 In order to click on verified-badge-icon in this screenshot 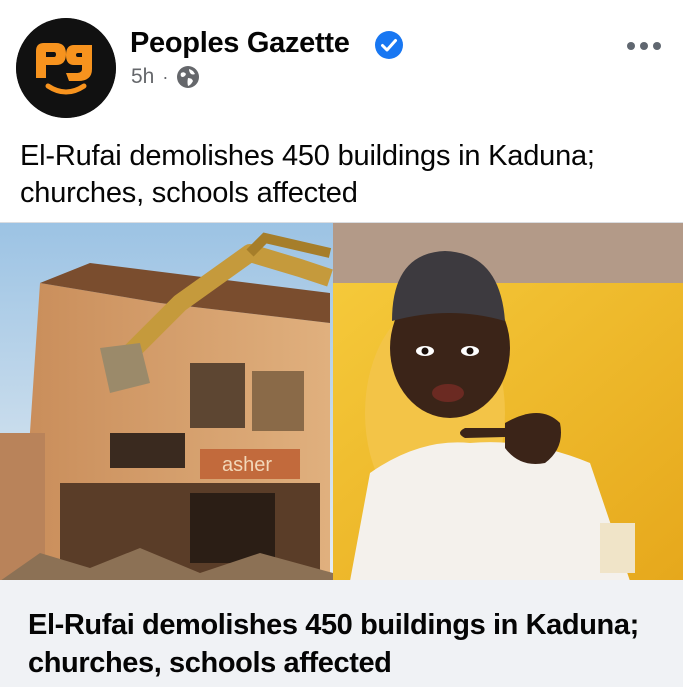, I will do `click(389, 45)`.